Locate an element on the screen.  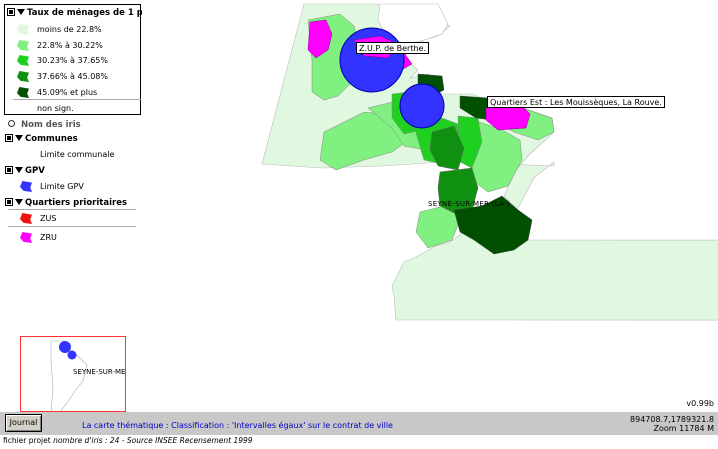
legend-item-label: Limite GPV is located at coordinates (62, 186).